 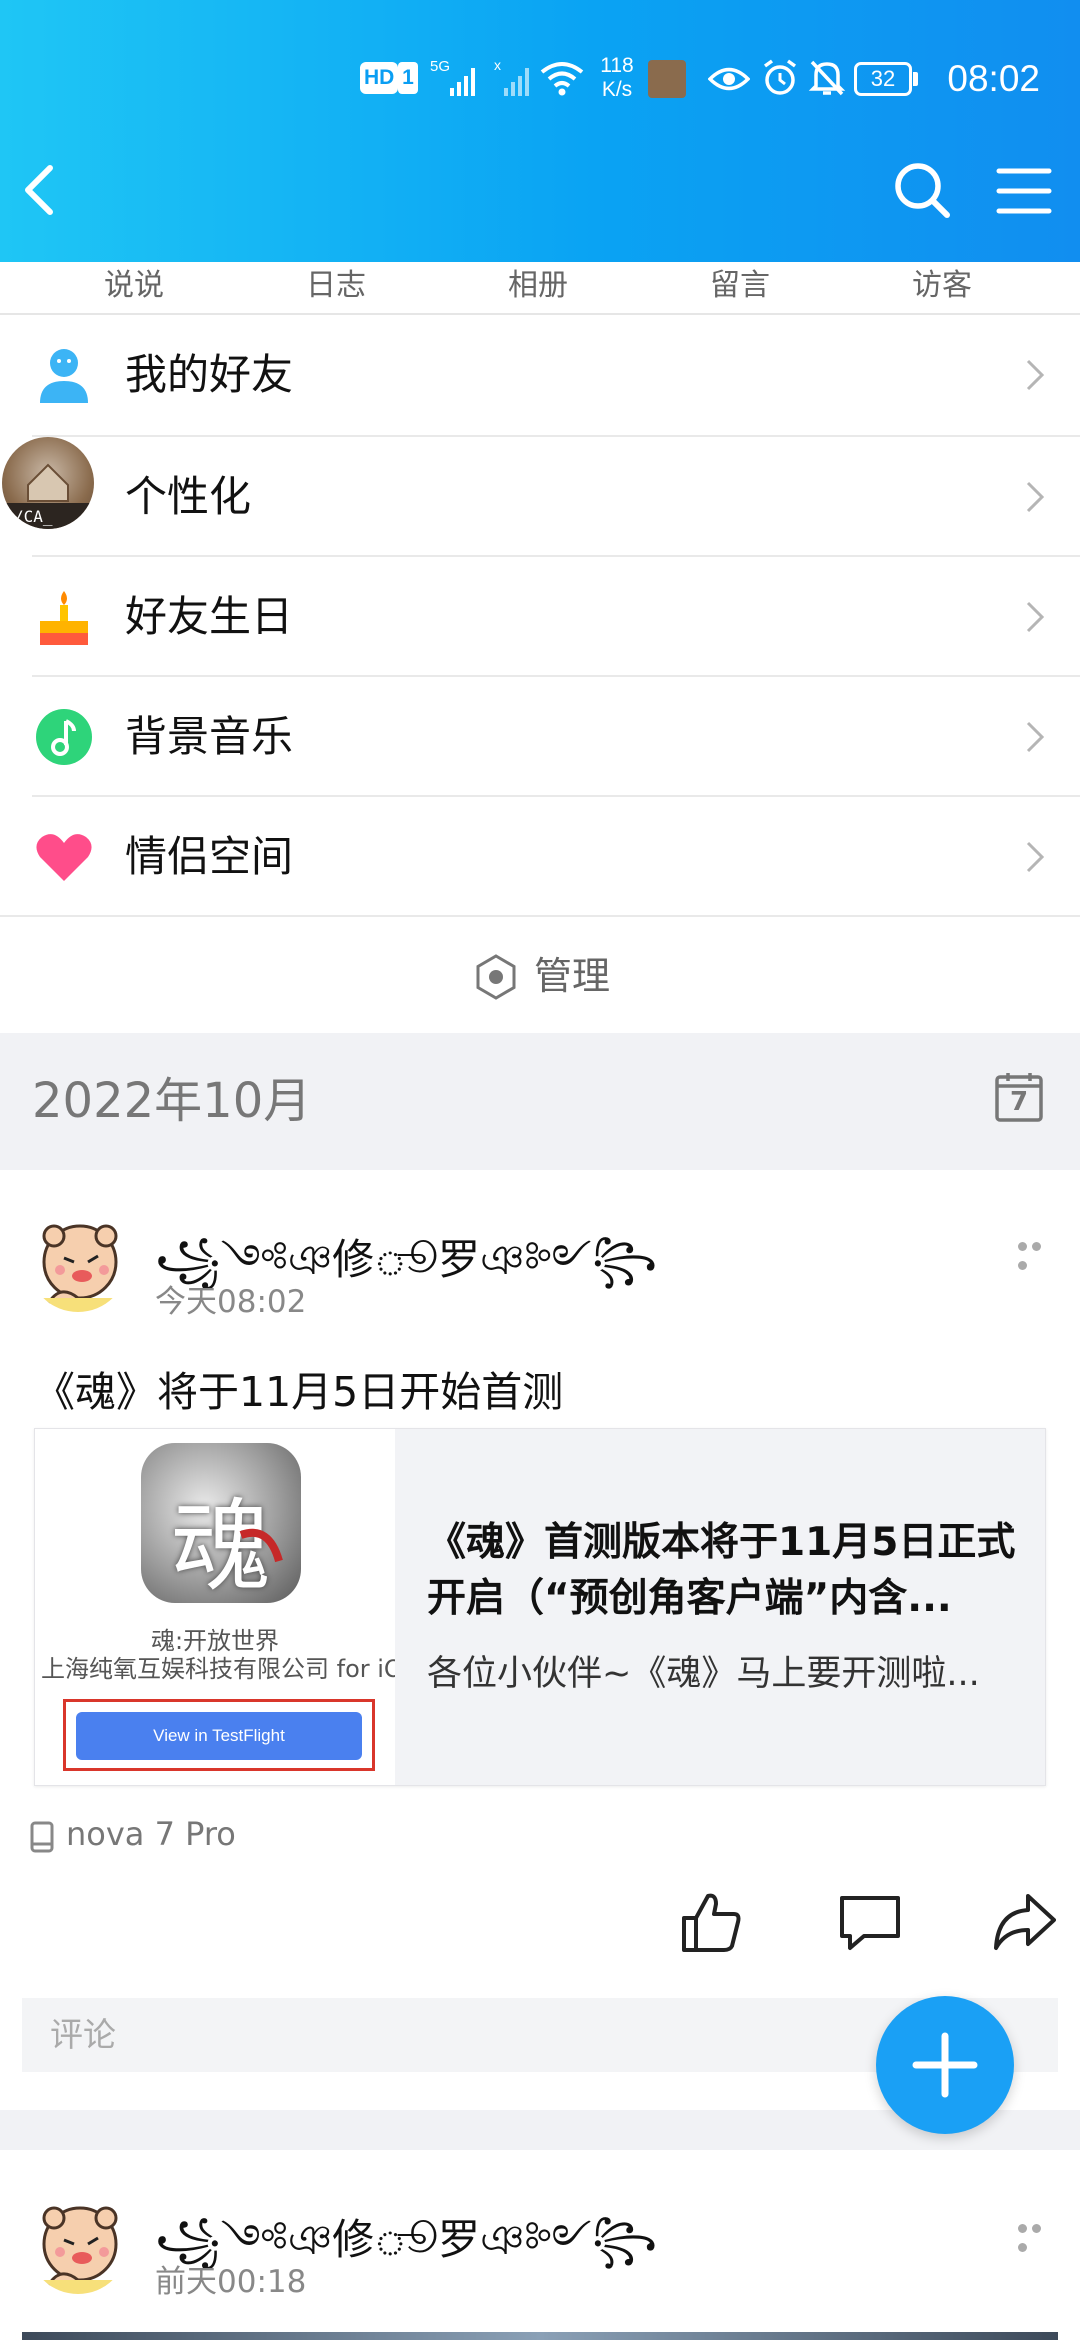 I want to click on signal-2-icon: x, so click(x=514, y=77).